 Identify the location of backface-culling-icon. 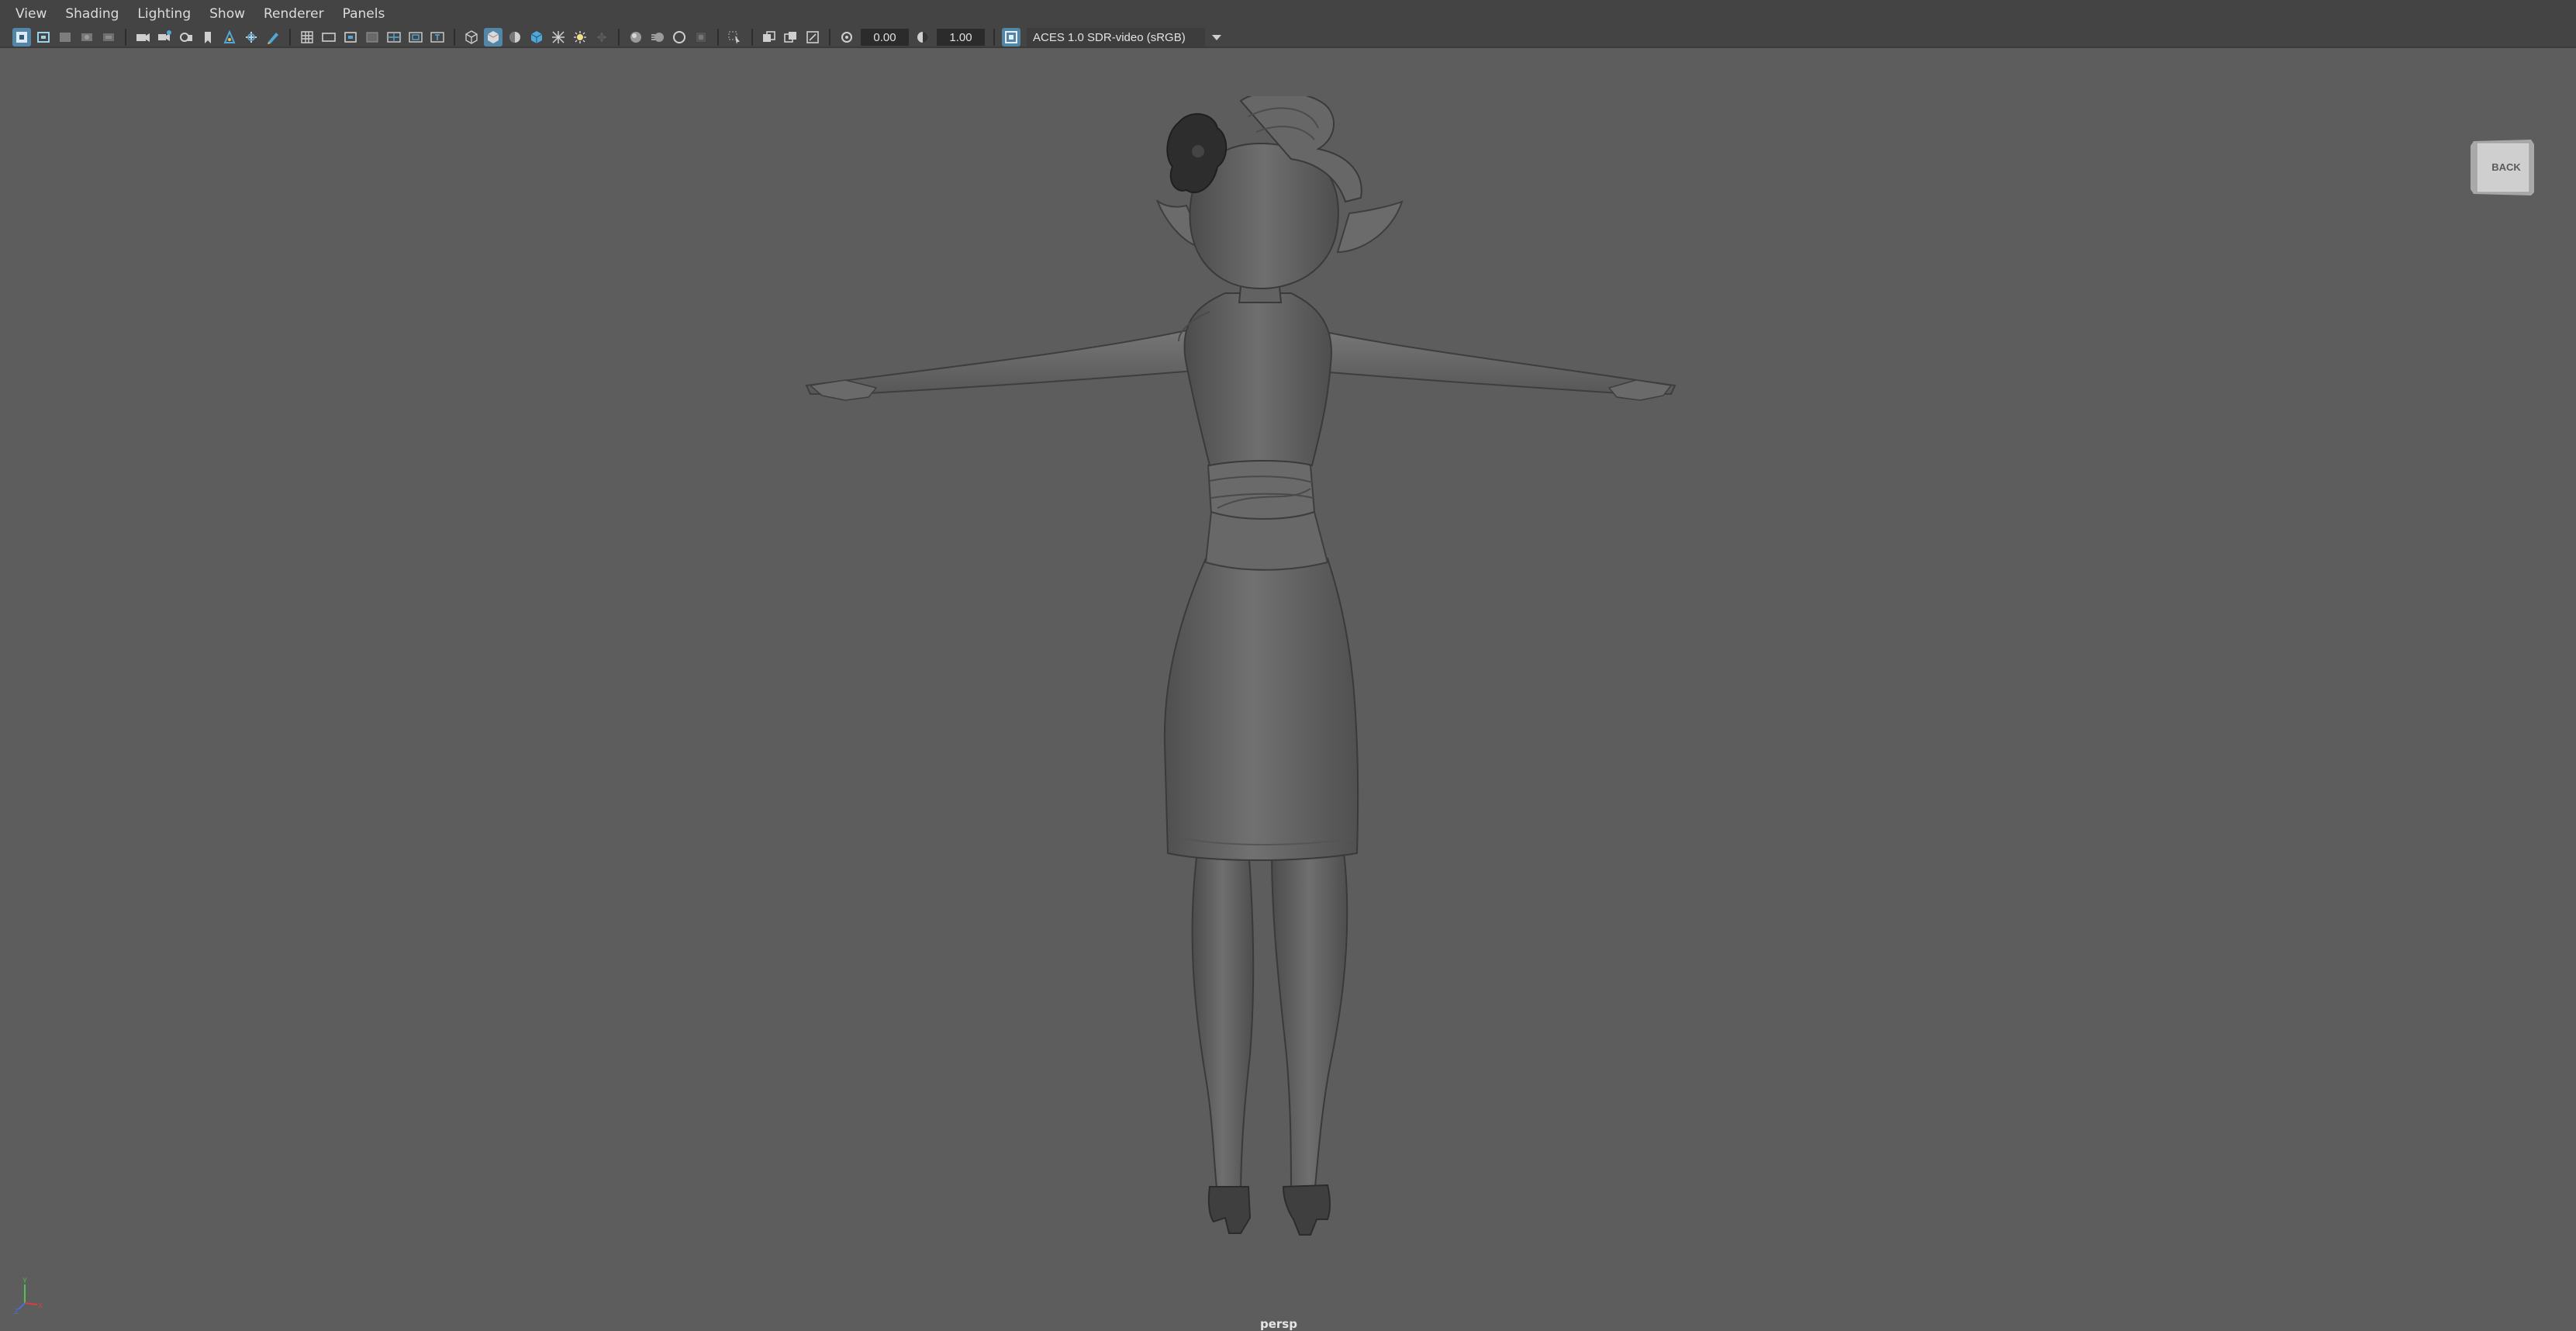
(812, 37).